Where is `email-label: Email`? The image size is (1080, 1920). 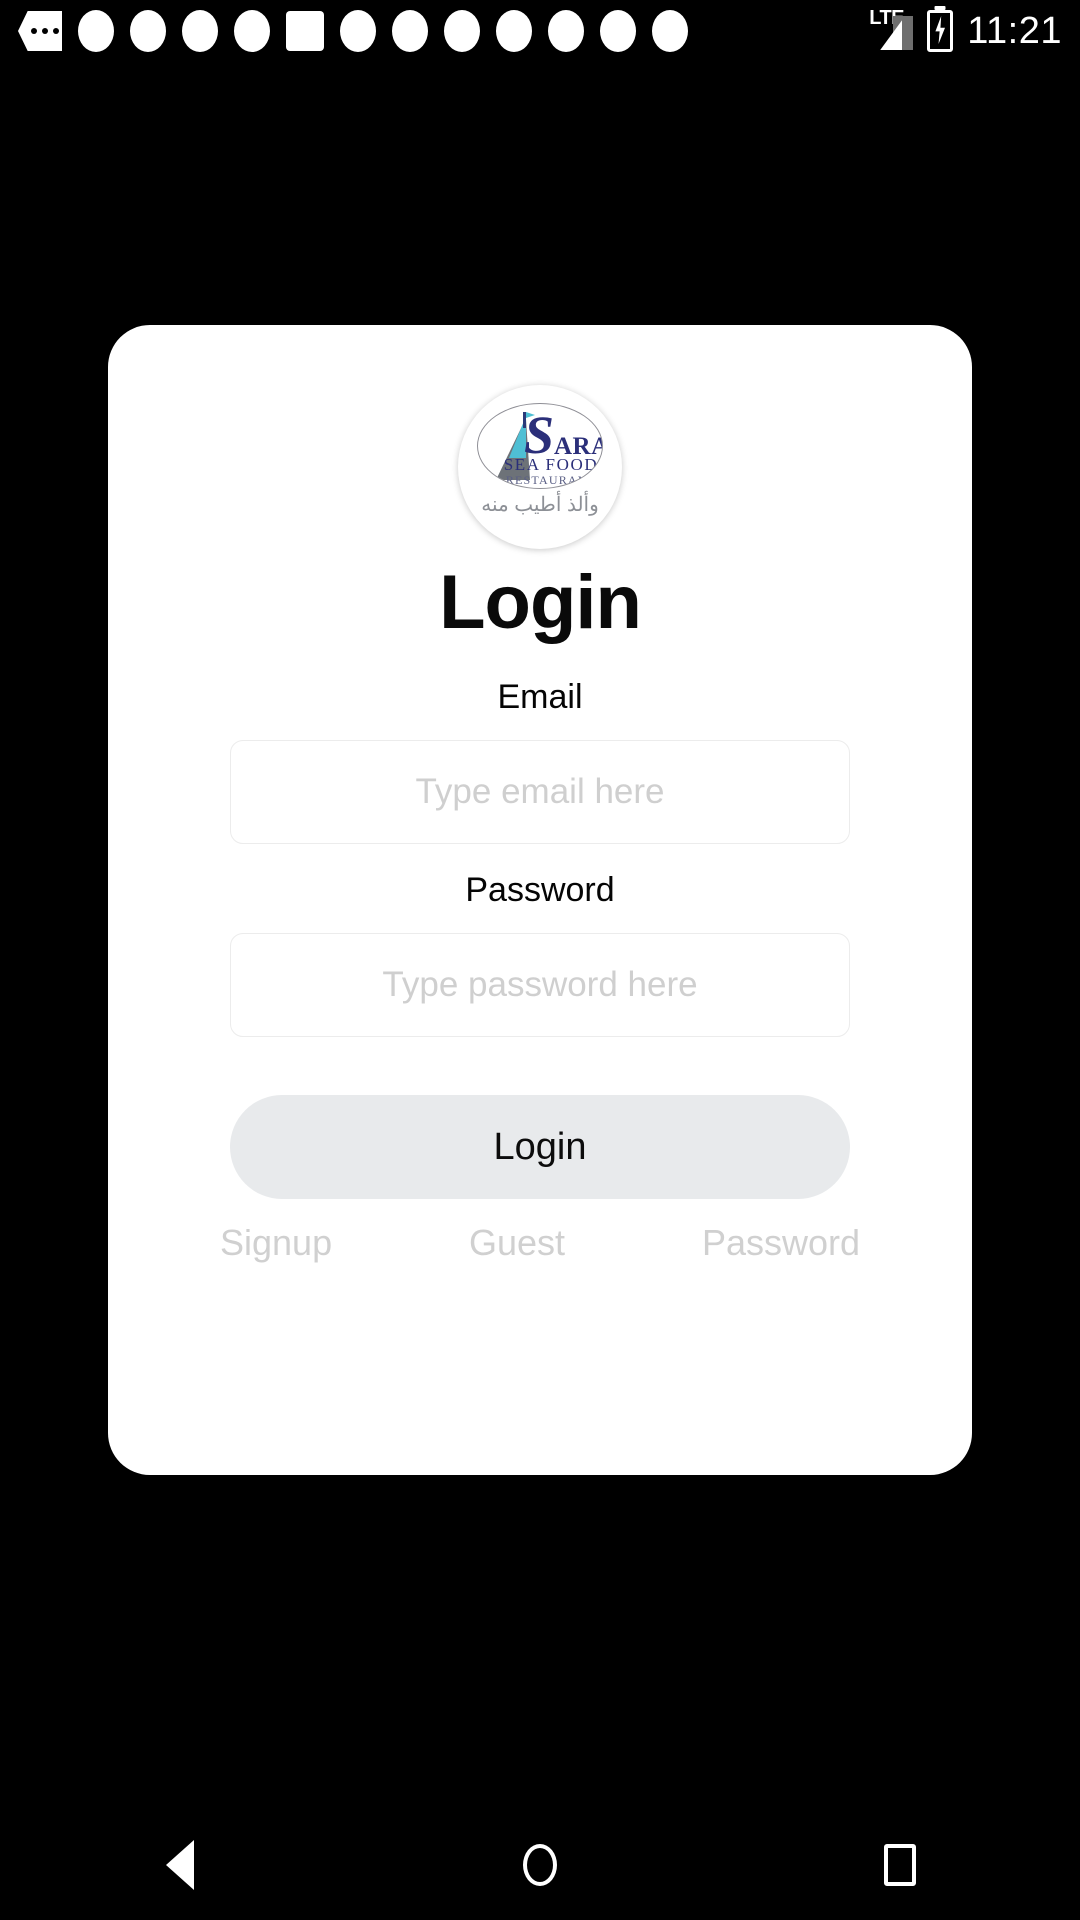 email-label: Email is located at coordinates (540, 697).